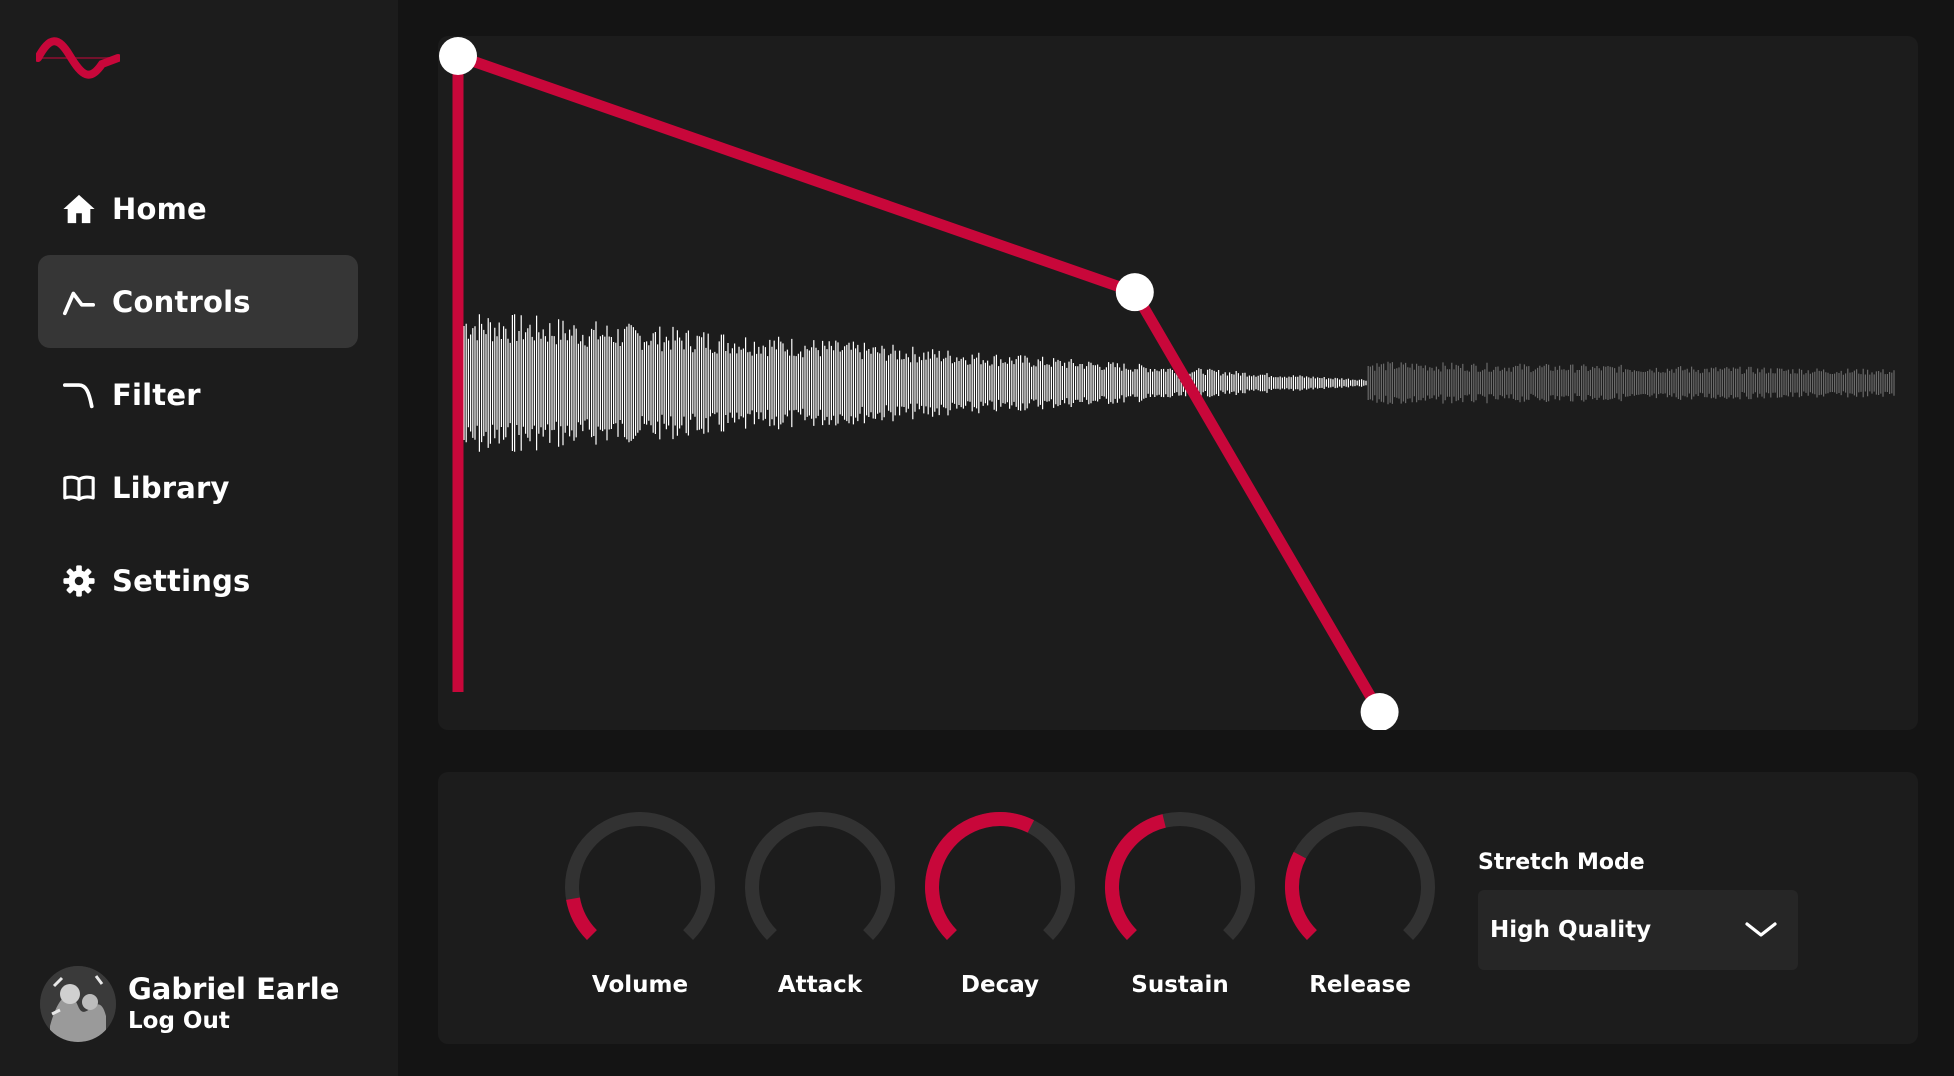  What do you see at coordinates (640, 887) in the screenshot?
I see `volume-knob` at bounding box center [640, 887].